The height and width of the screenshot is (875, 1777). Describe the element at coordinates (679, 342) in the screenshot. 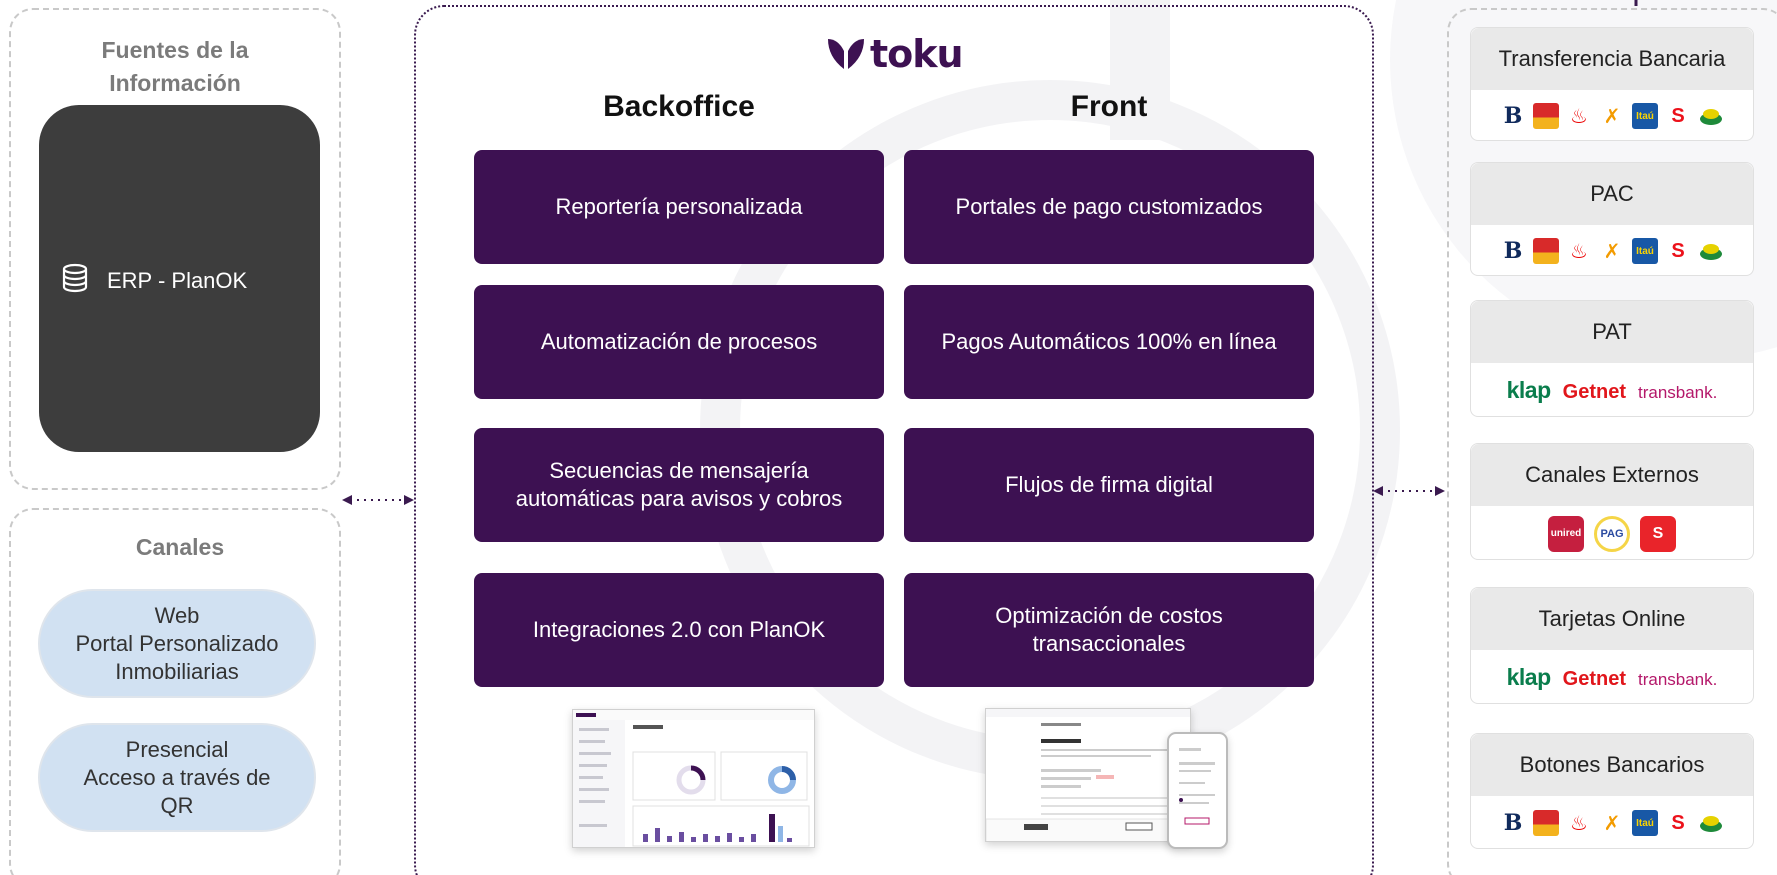

I see `backoffice-card: Automatización de procesos` at that location.